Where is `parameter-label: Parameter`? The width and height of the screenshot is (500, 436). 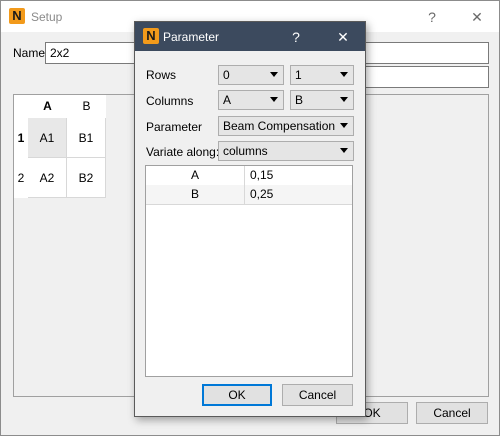 parameter-label: Parameter is located at coordinates (174, 127).